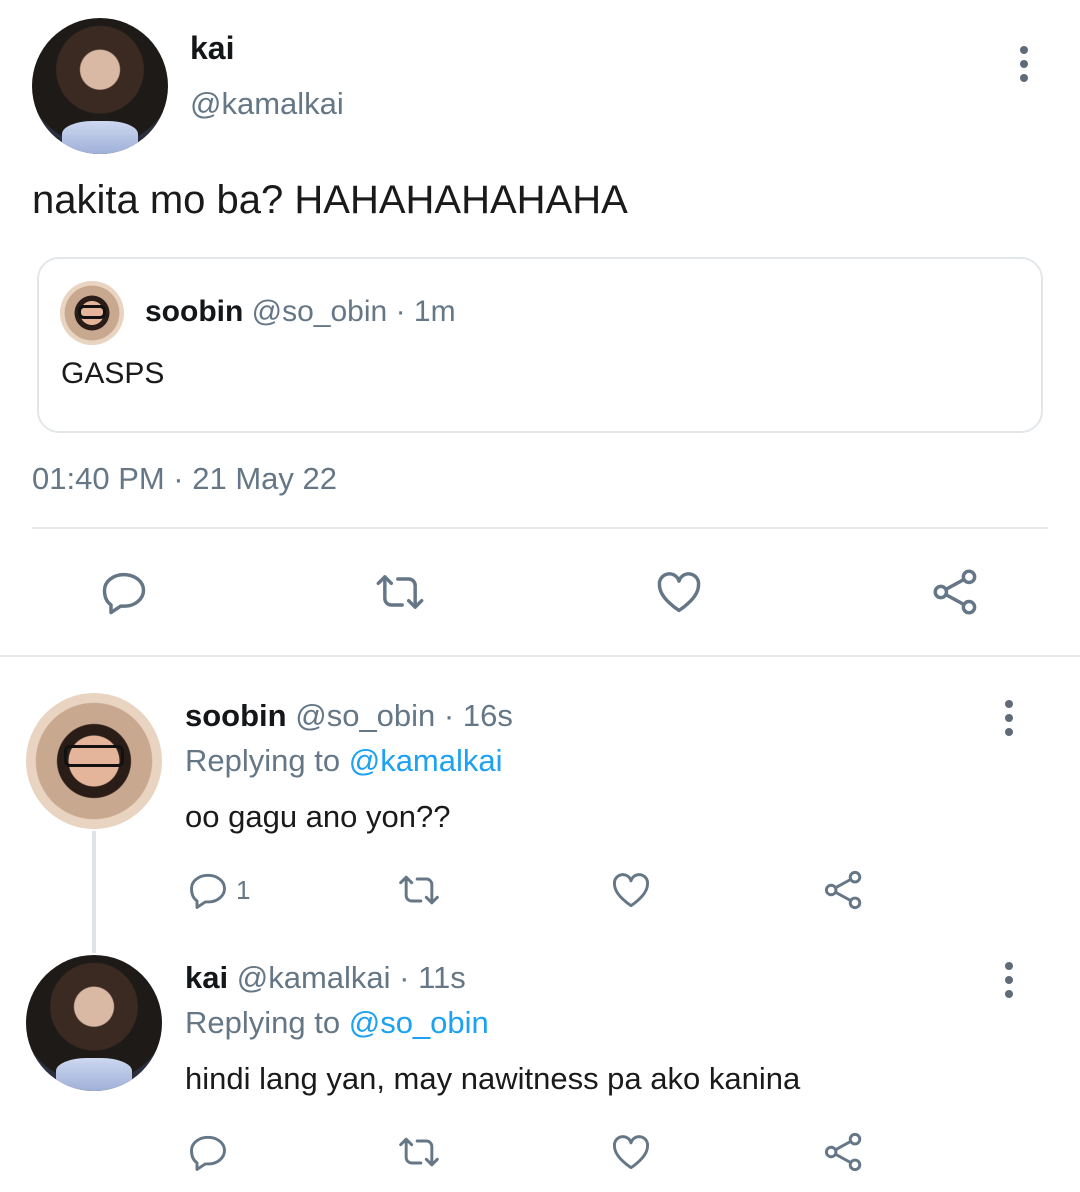  I want to click on quoted-time: · 1m, so click(425, 311).